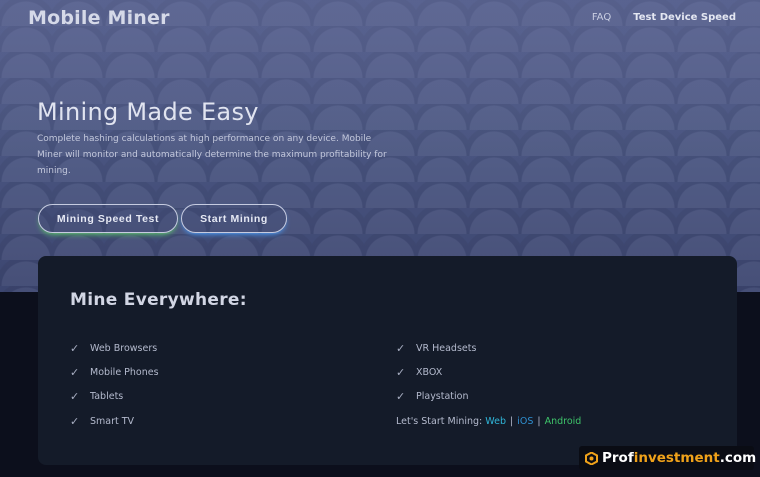 Image resolution: width=760 pixels, height=477 pixels. Describe the element at coordinates (158, 300) in the screenshot. I see `platforms-title: Mine Everywhere:` at that location.